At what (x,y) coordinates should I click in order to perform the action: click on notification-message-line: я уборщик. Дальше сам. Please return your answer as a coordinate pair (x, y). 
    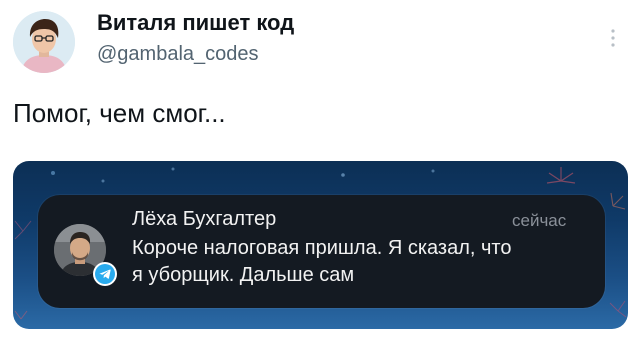
    Looking at the image, I should click on (243, 275).